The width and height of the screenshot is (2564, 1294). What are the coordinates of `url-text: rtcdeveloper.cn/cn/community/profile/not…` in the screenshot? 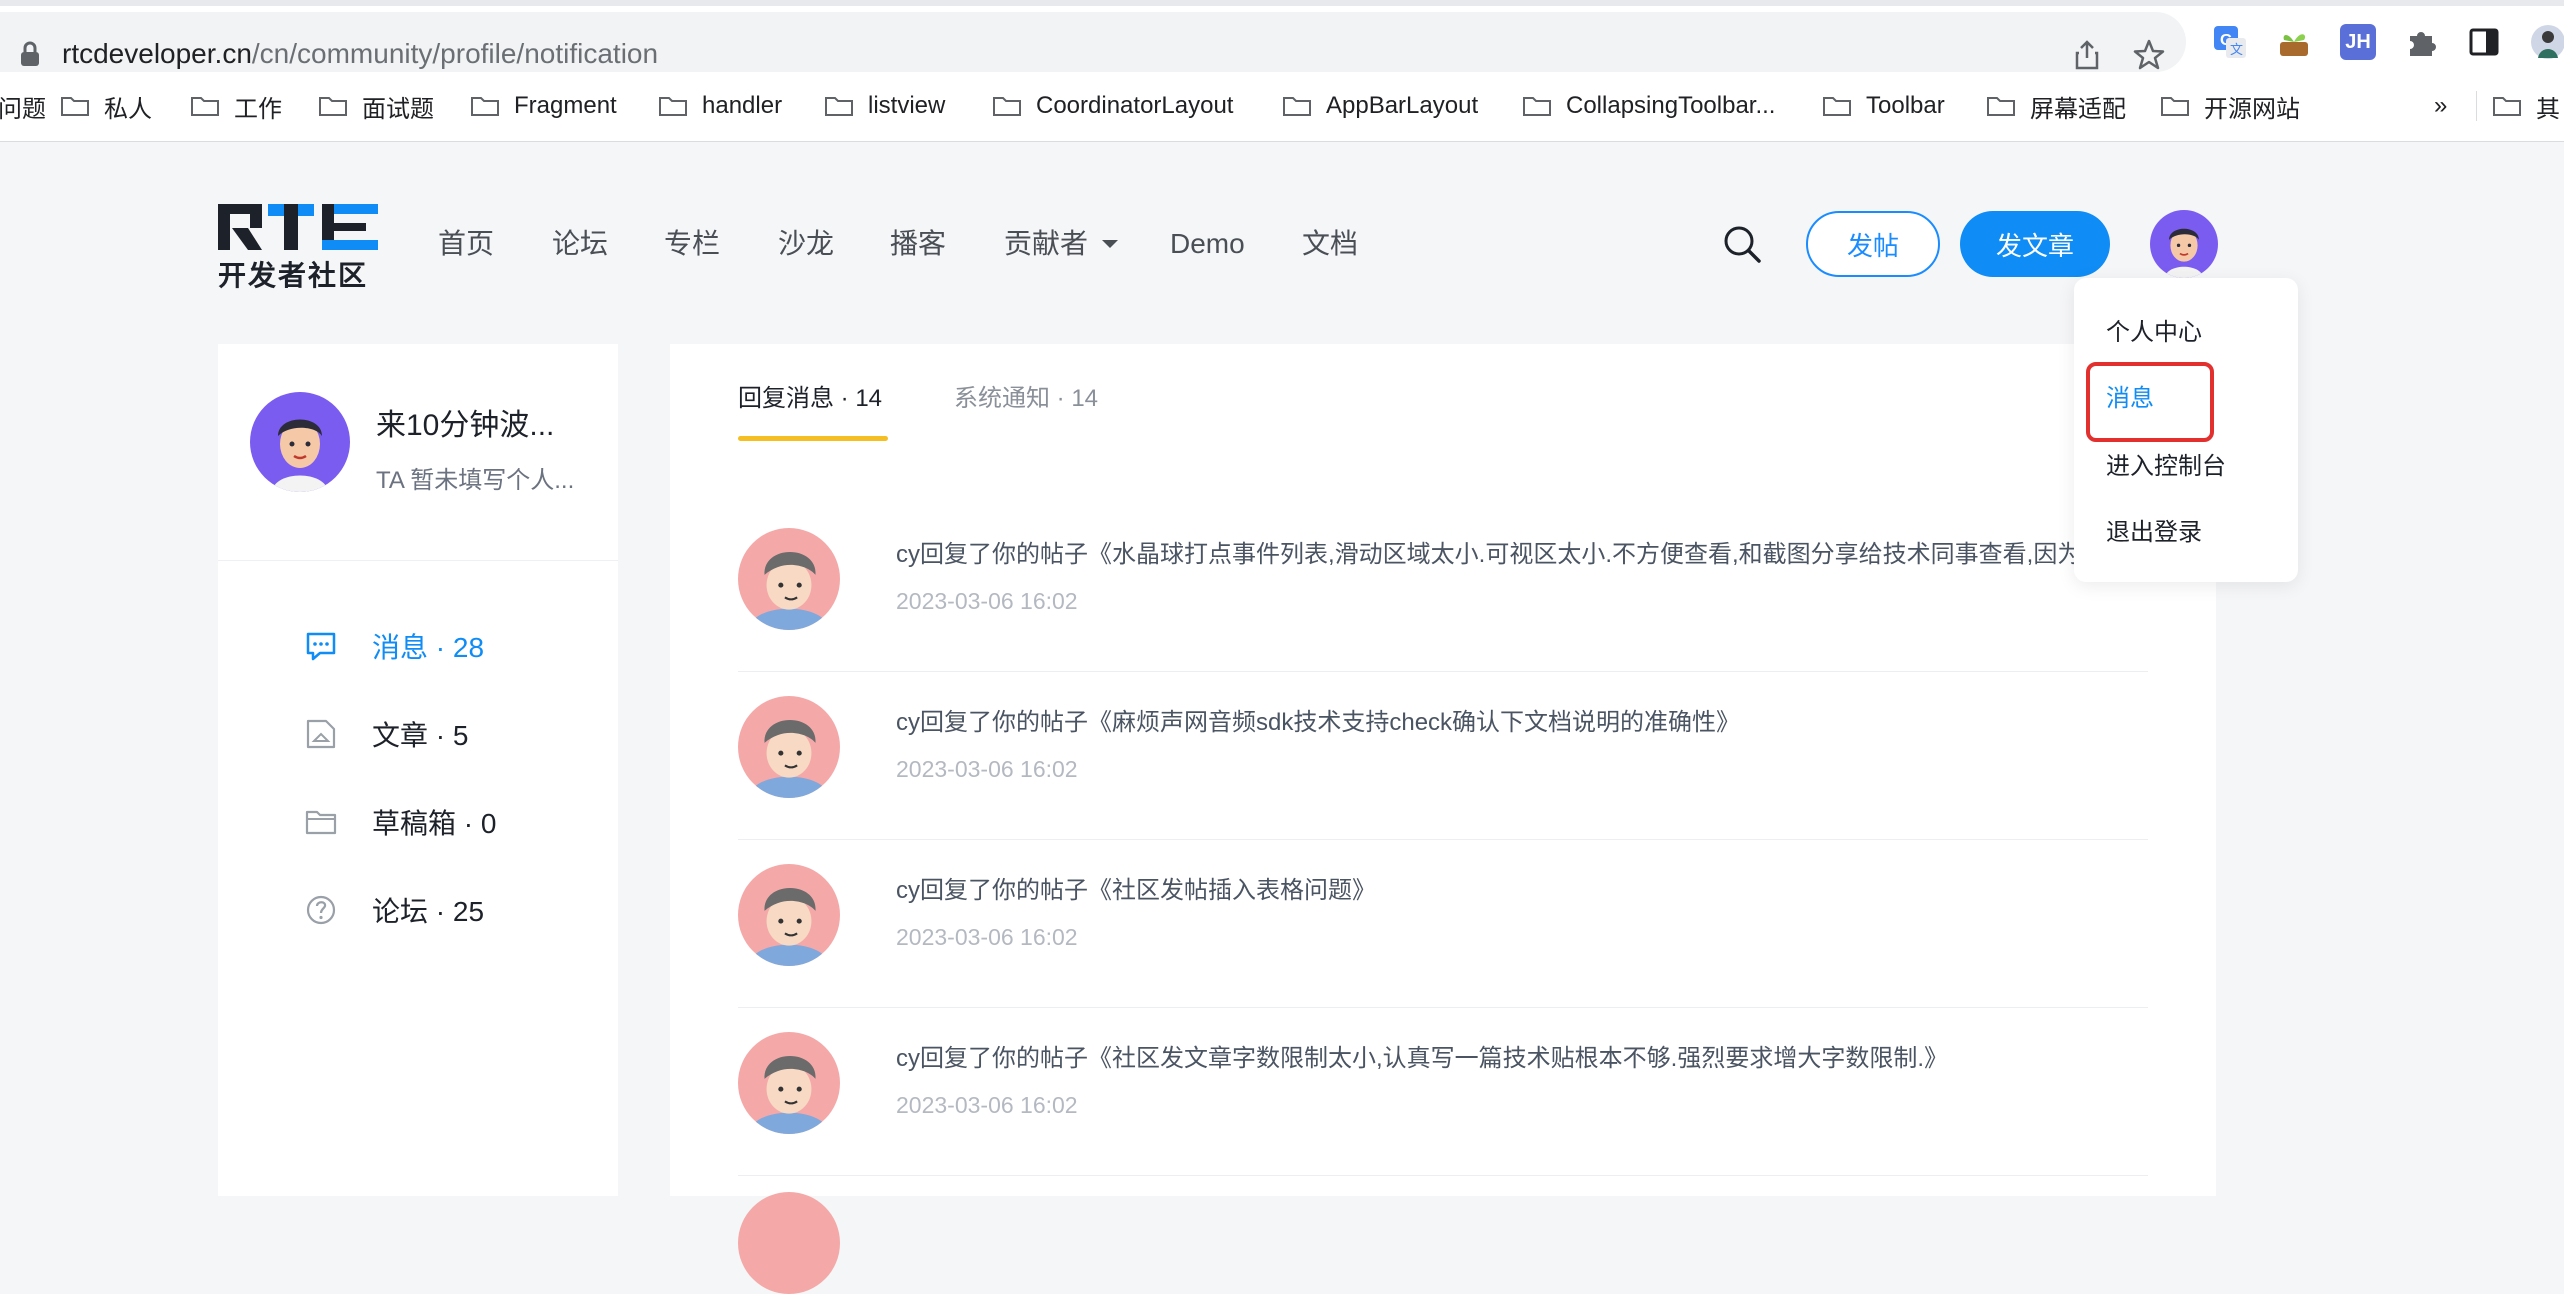 It's located at (360, 54).